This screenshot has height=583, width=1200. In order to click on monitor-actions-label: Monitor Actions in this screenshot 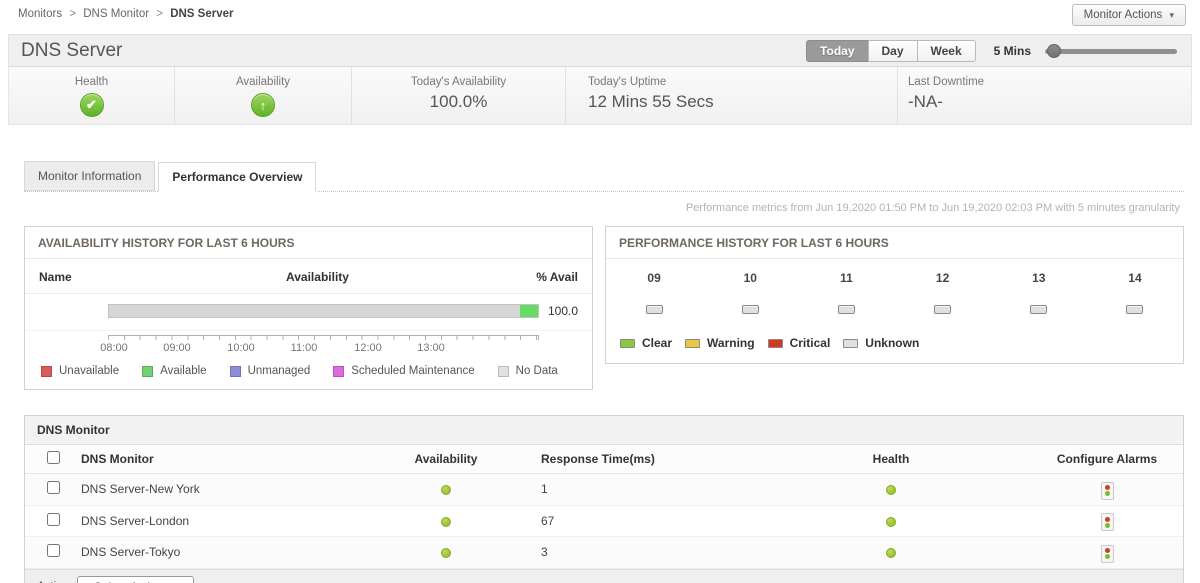, I will do `click(1123, 15)`.